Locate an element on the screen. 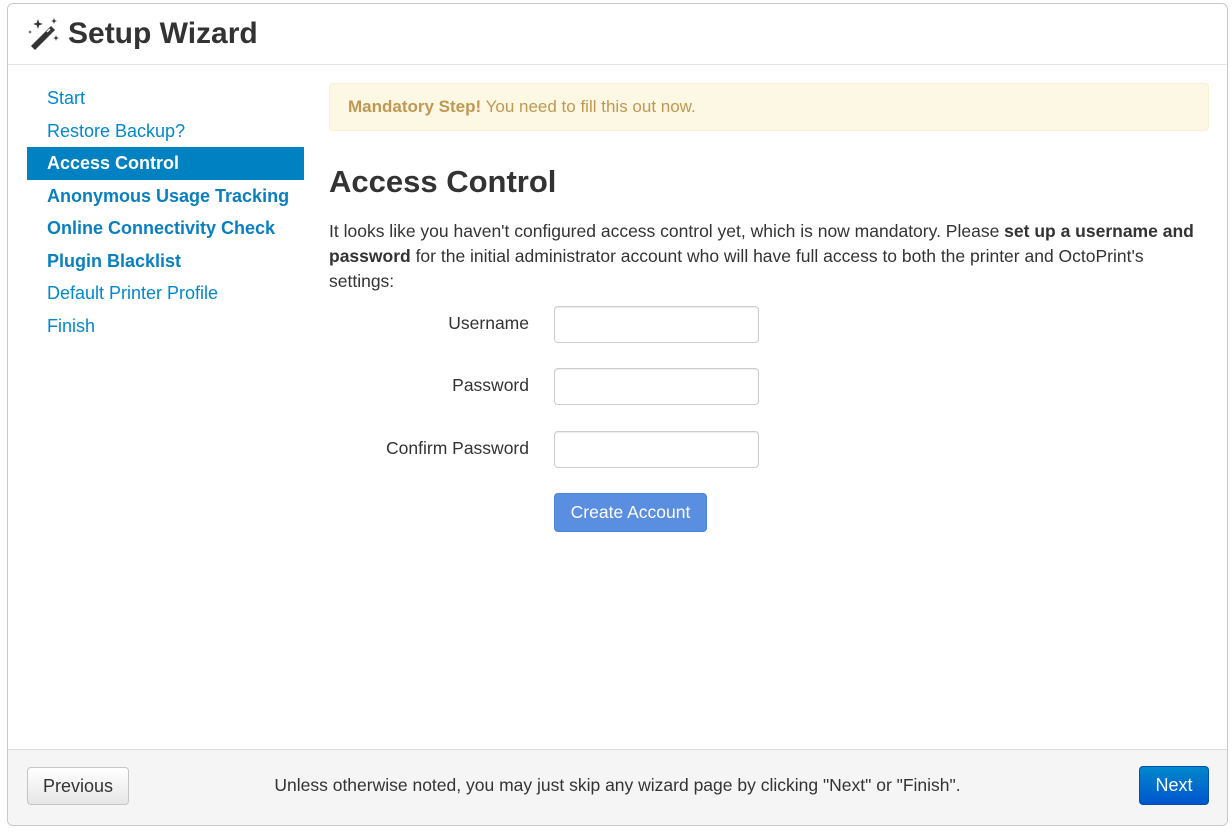 This screenshot has height=835, width=1232. step-restore-backup: Restore Backup? is located at coordinates (165, 131).